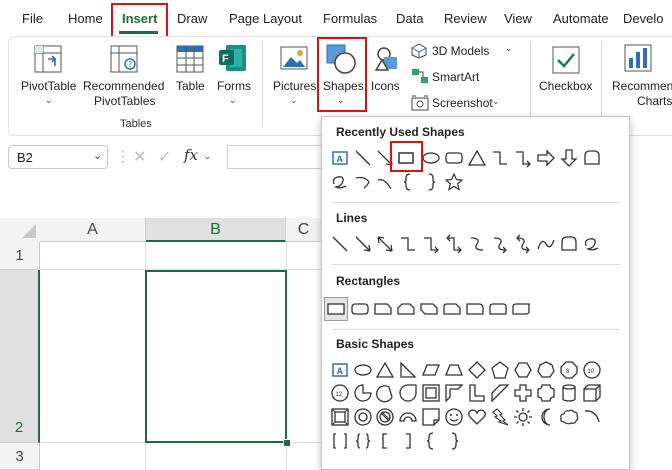 This screenshot has width=672, height=470. I want to click on tab-draw: Draw, so click(192, 18).